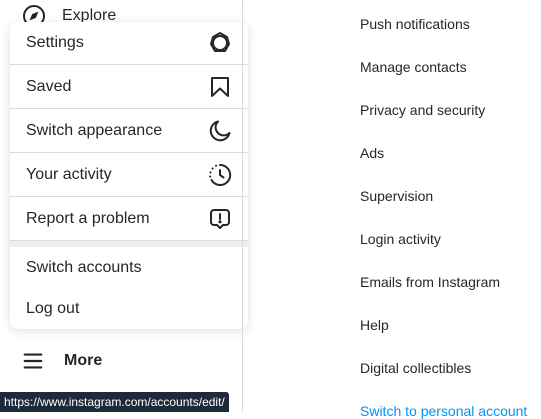 This screenshot has width=541, height=419. Describe the element at coordinates (83, 360) in the screenshot. I see `more-button-label: More` at that location.